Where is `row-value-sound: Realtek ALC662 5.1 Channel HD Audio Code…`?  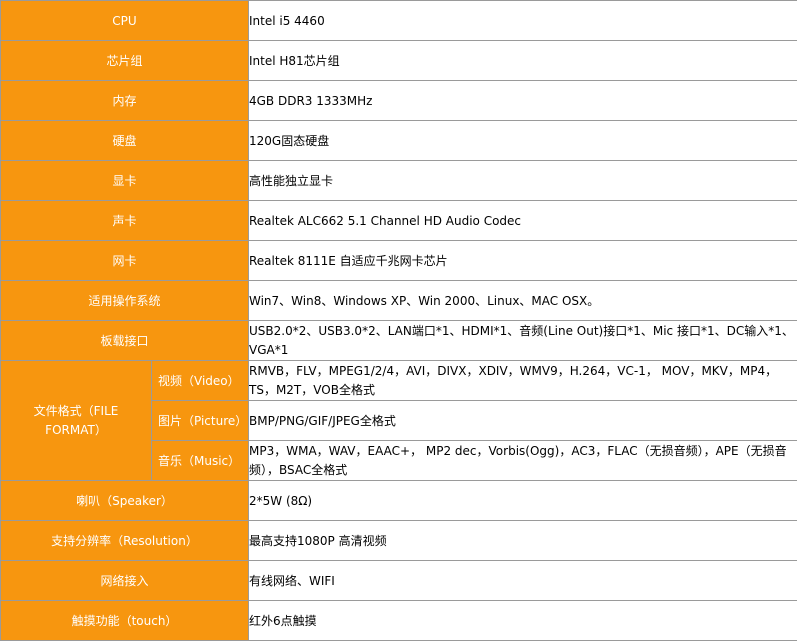 row-value-sound: Realtek ALC662 5.1 Channel HD Audio Code… is located at coordinates (522, 220).